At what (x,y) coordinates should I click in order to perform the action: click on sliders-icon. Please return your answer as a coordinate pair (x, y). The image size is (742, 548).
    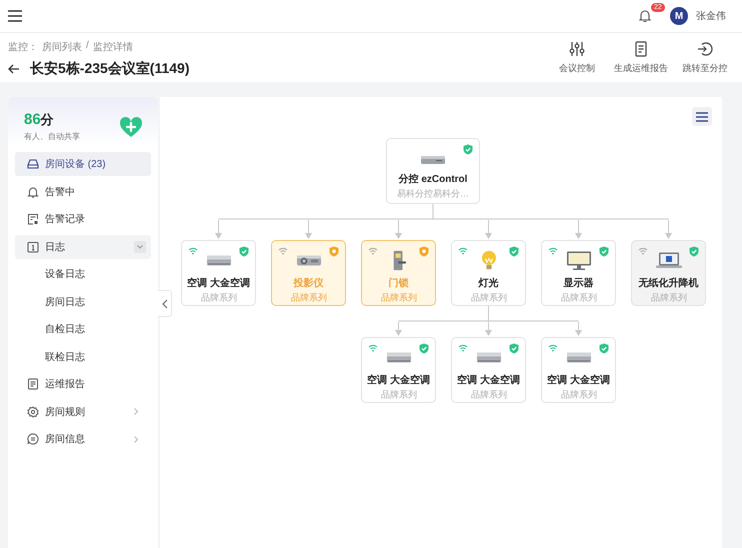
    Looking at the image, I should click on (577, 48).